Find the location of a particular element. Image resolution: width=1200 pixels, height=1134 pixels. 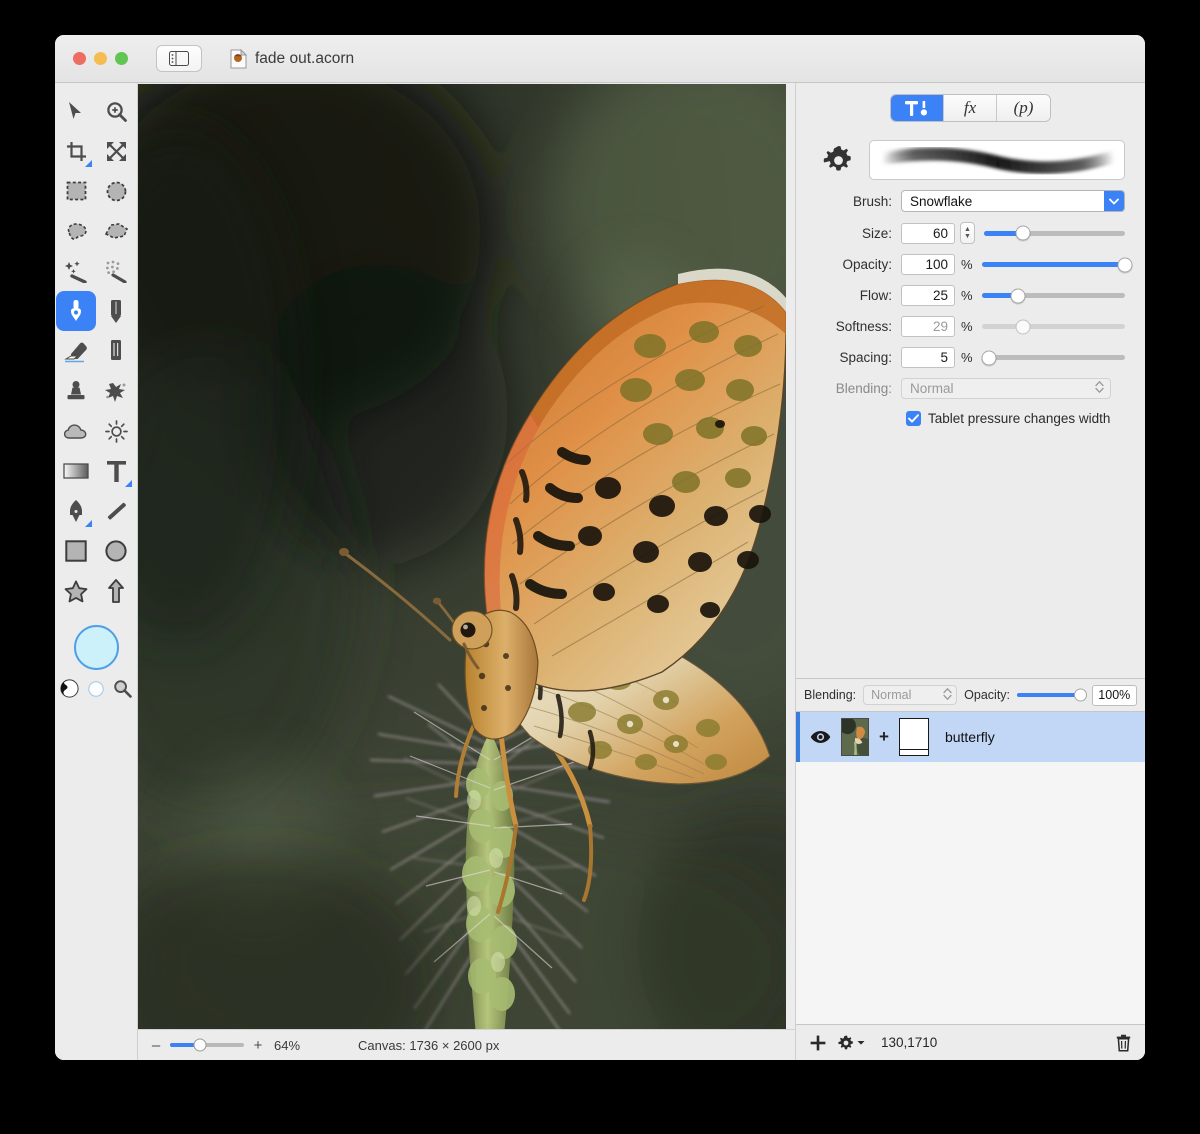

minimize-button is located at coordinates (100, 58).